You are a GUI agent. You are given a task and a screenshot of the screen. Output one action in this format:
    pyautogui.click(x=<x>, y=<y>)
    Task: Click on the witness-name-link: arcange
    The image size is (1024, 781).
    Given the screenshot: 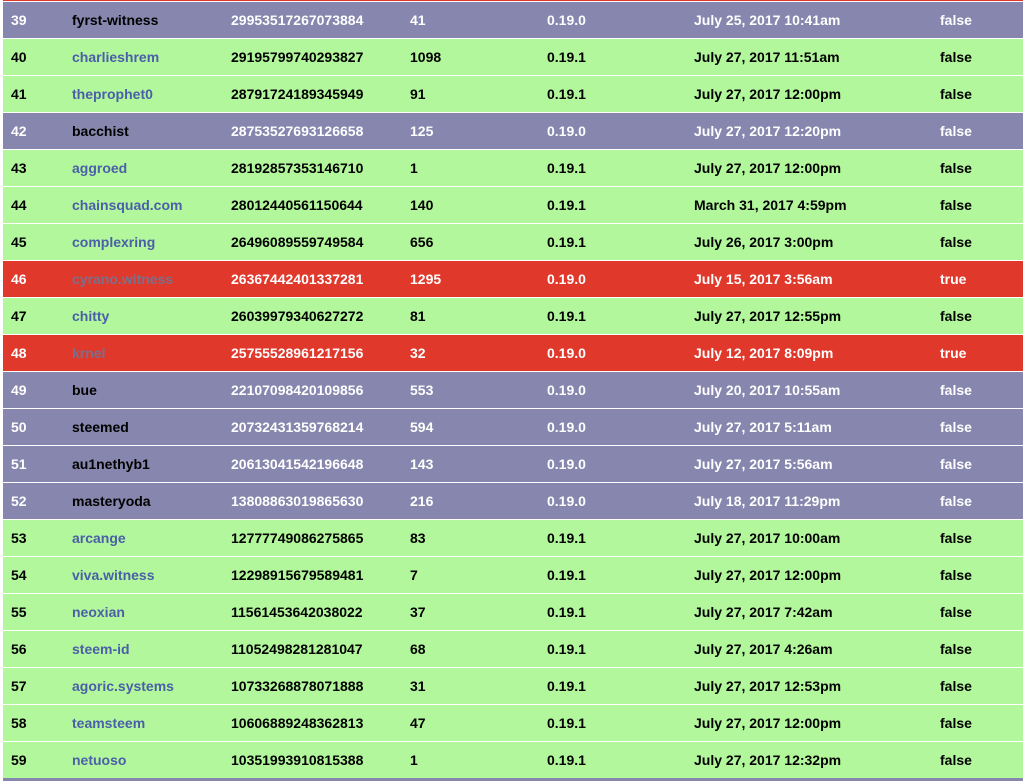 What is the action you would take?
    pyautogui.click(x=99, y=538)
    